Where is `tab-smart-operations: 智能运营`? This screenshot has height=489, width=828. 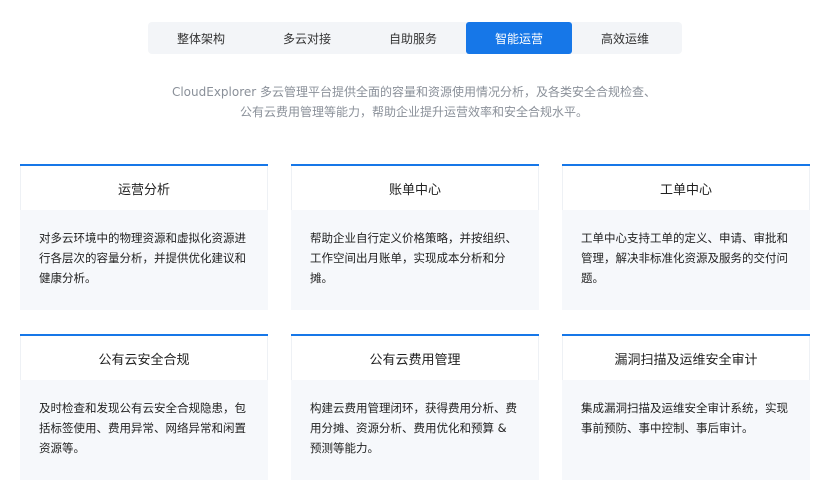
tab-smart-operations: 智能运营 is located at coordinates (519, 38).